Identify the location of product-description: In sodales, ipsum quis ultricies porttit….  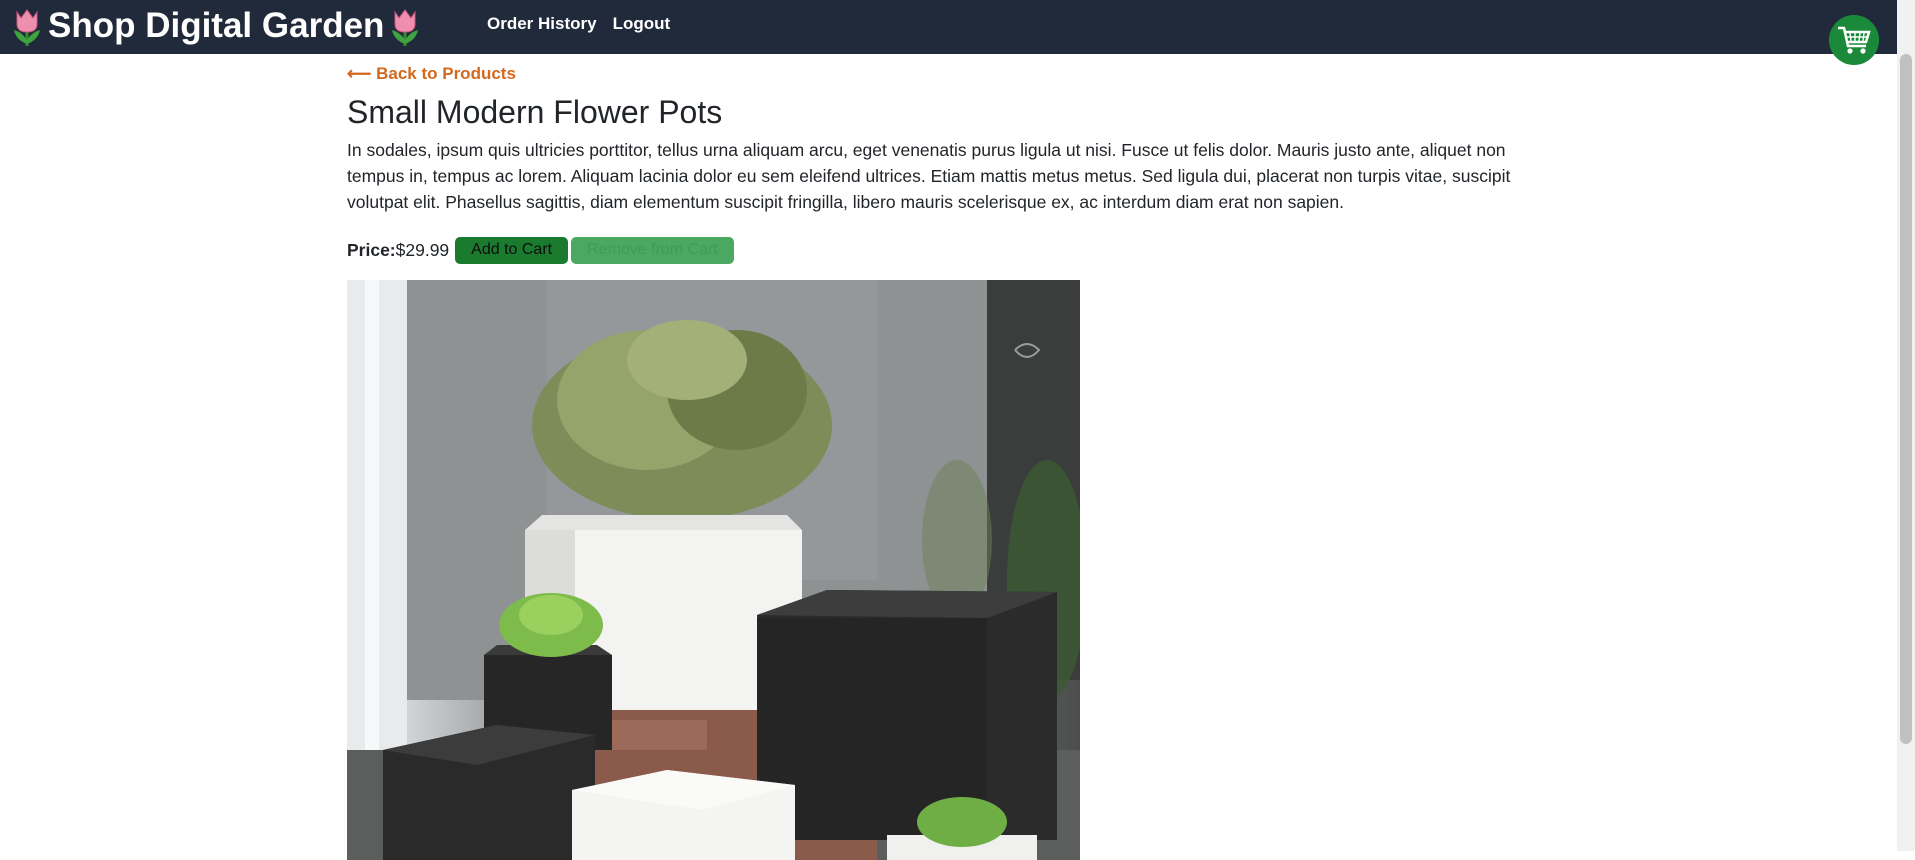
(929, 176).